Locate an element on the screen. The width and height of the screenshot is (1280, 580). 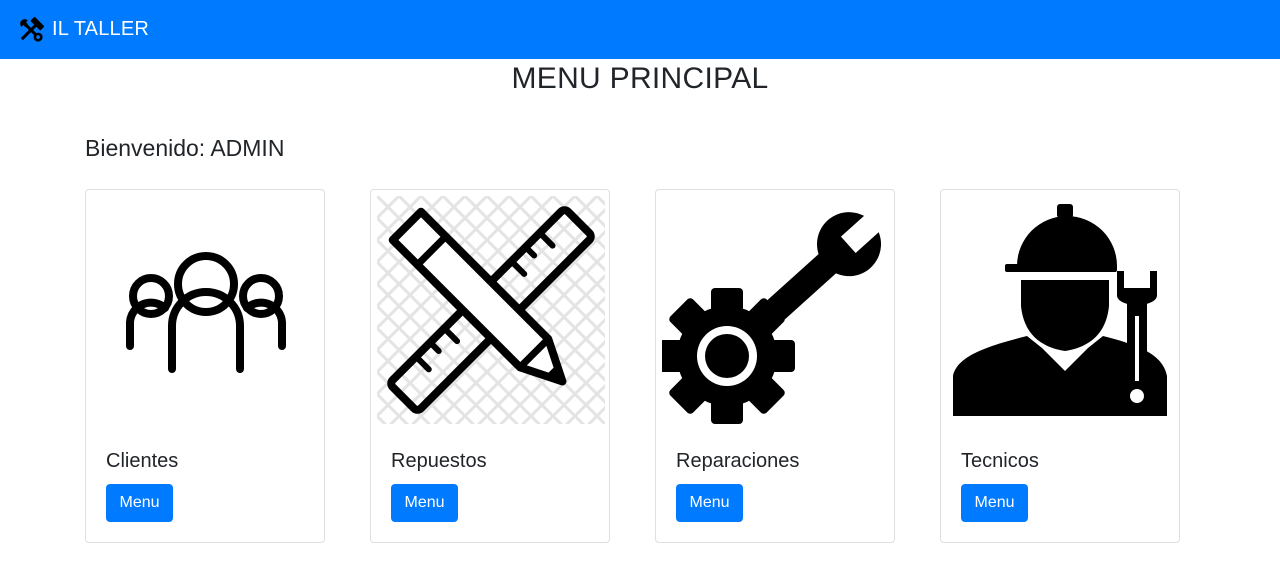
welcome-message: Bienvenido: ADMIN is located at coordinates (185, 148).